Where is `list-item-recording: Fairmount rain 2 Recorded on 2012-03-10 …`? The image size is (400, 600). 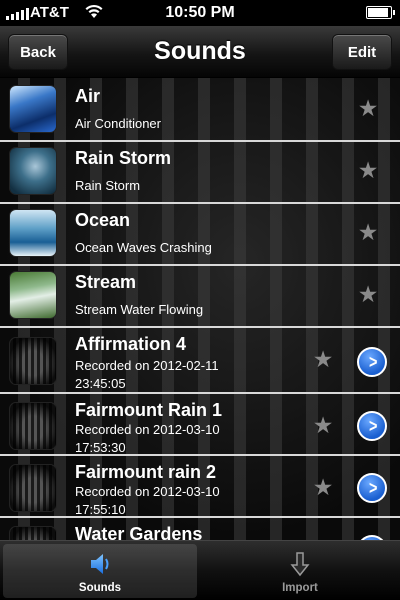 list-item-recording: Fairmount rain 2 Recorded on 2012-03-10 … is located at coordinates (200, 488).